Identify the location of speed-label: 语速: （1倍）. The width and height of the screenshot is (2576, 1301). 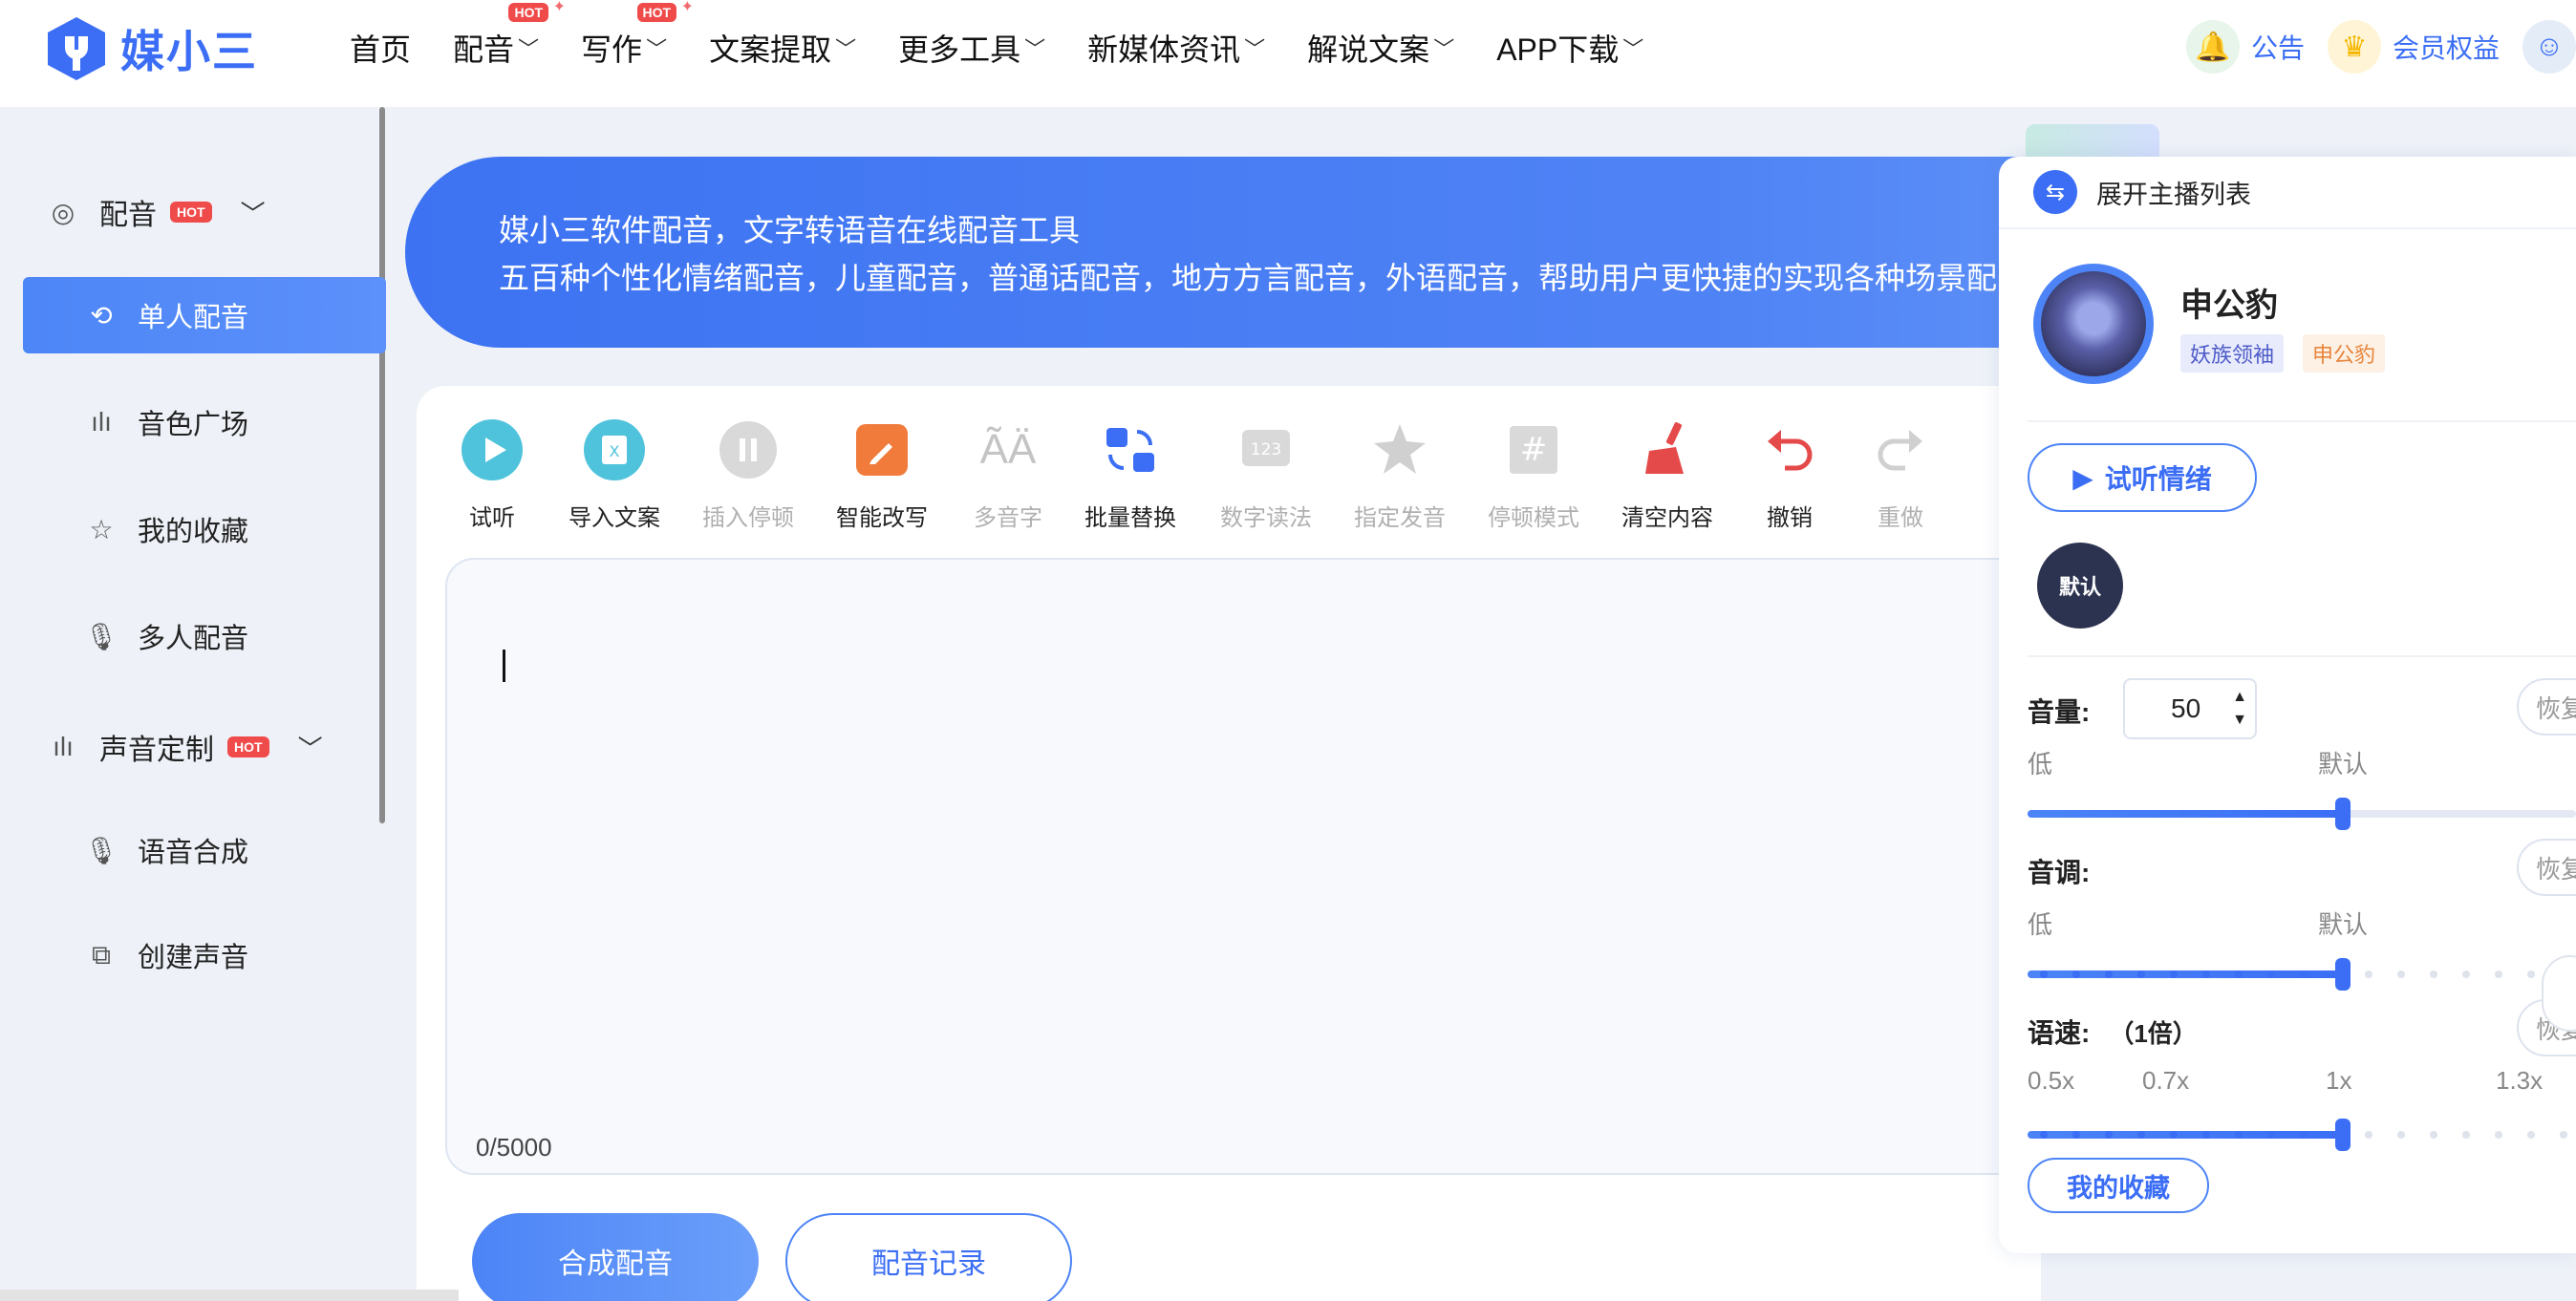
(2113, 1032).